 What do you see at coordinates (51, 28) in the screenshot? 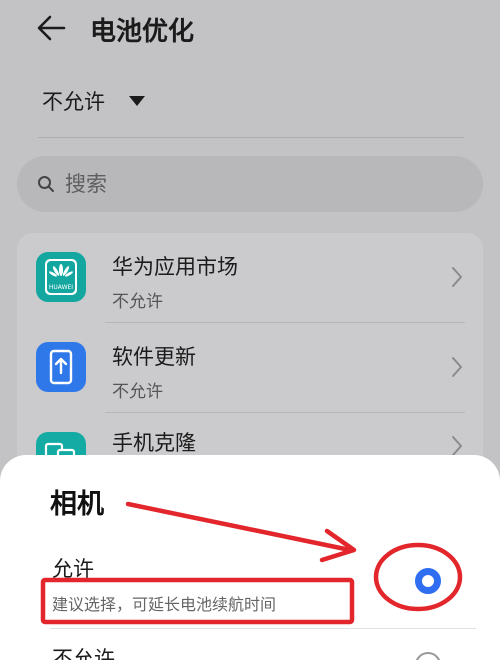
I see `back-arrow-icon` at bounding box center [51, 28].